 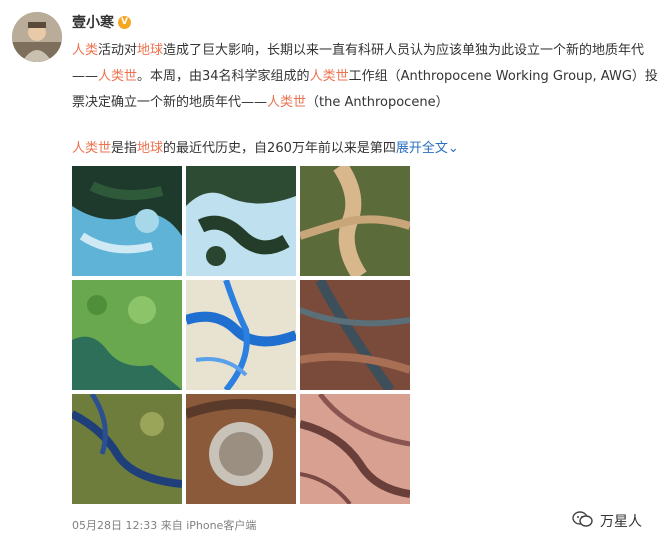 I want to click on post-text-segment: 。本周，由34名科学家组成的, so click(x=223, y=76).